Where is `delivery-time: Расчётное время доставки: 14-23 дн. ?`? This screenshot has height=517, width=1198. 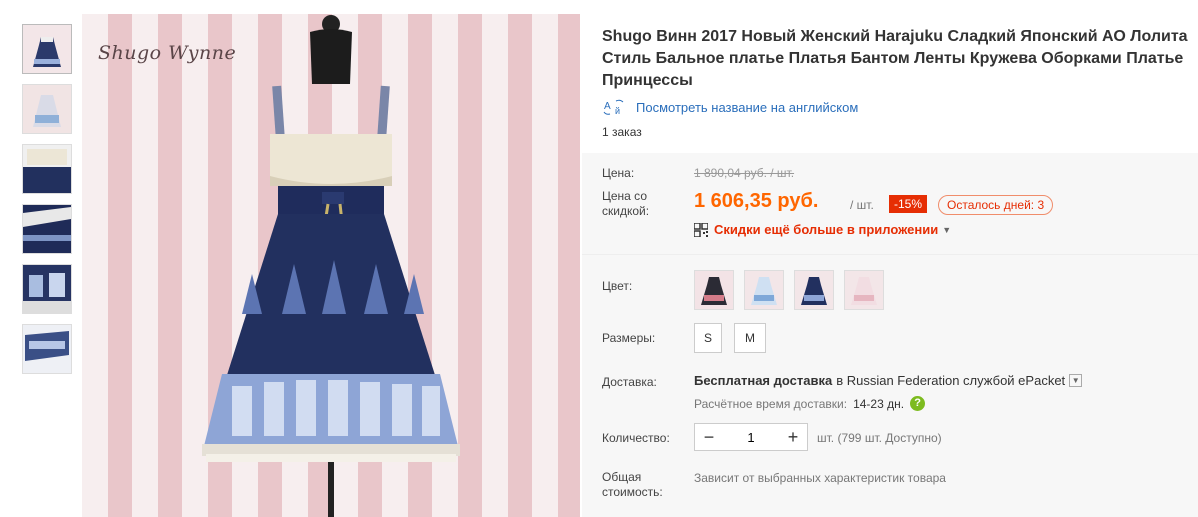 delivery-time: Расчётное время доставки: 14-23 дн. ? is located at coordinates (810, 403).